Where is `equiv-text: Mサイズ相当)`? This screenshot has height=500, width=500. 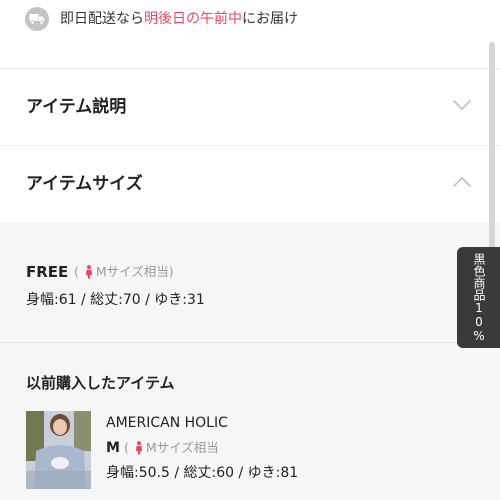 equiv-text: Mサイズ相当) is located at coordinates (134, 271).